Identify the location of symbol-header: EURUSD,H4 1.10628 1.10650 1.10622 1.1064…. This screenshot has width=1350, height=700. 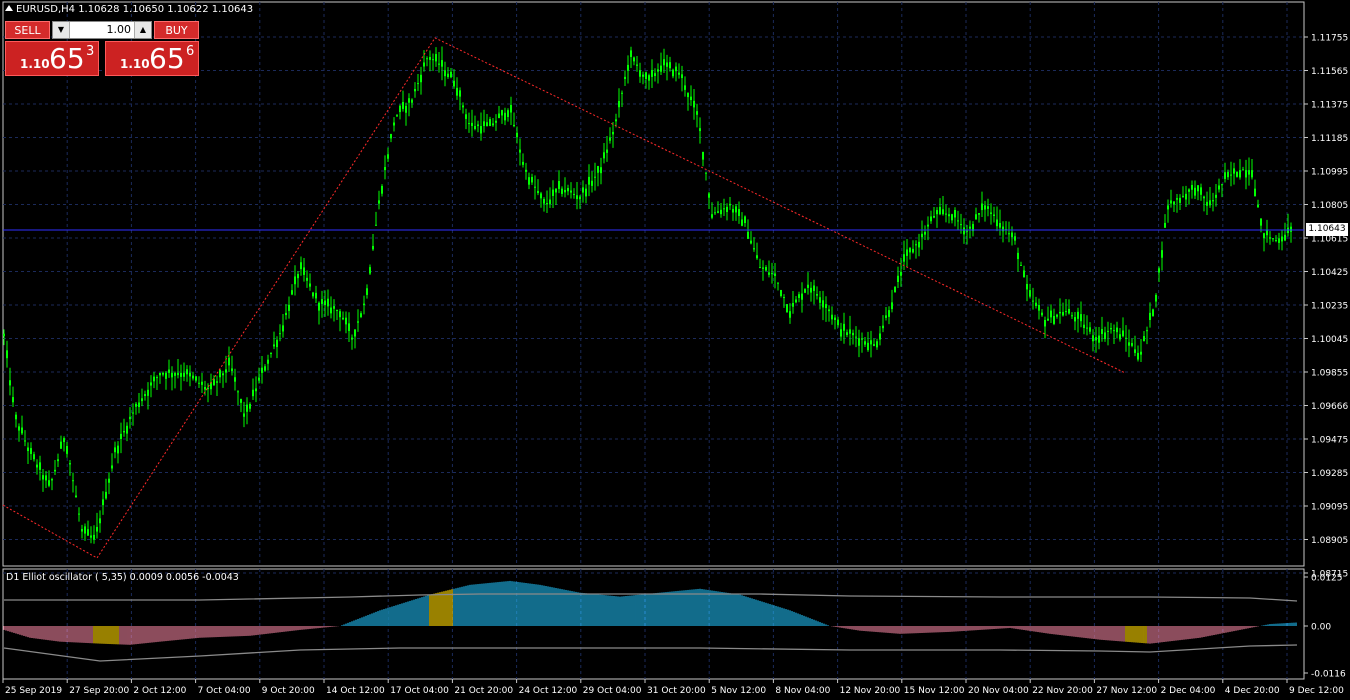
(129, 9).